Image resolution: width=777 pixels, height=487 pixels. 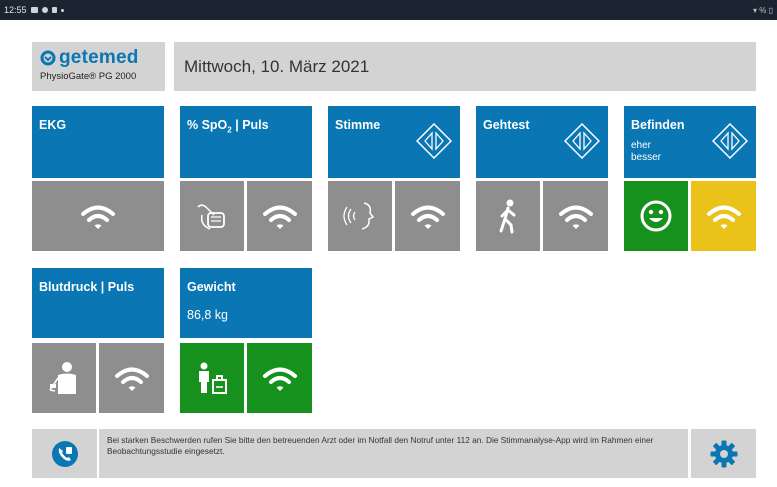 I want to click on walk-test-button, so click(x=508, y=216).